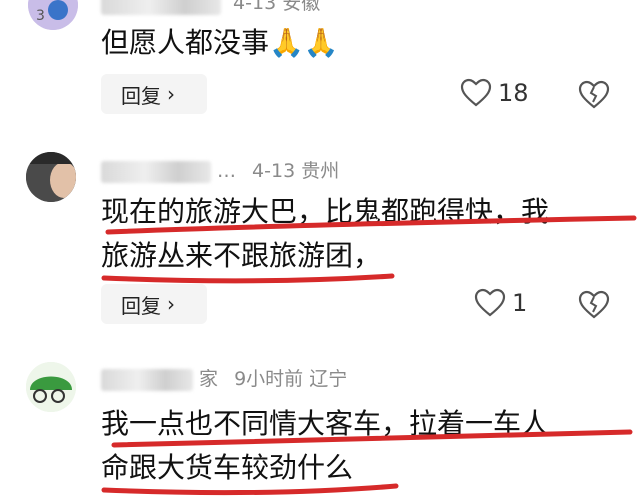  I want to click on comment-text: 但愿人都没事🙏🙏, so click(220, 42).